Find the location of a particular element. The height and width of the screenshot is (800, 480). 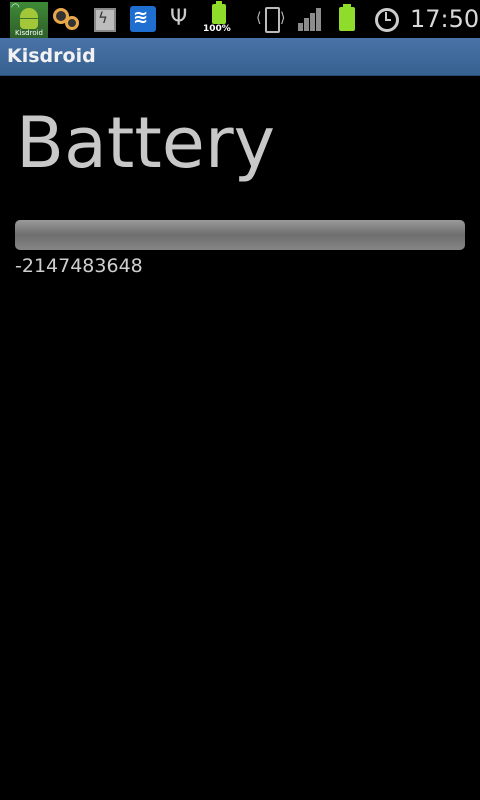

alarm-hand-minute is located at coordinates (388, 20).